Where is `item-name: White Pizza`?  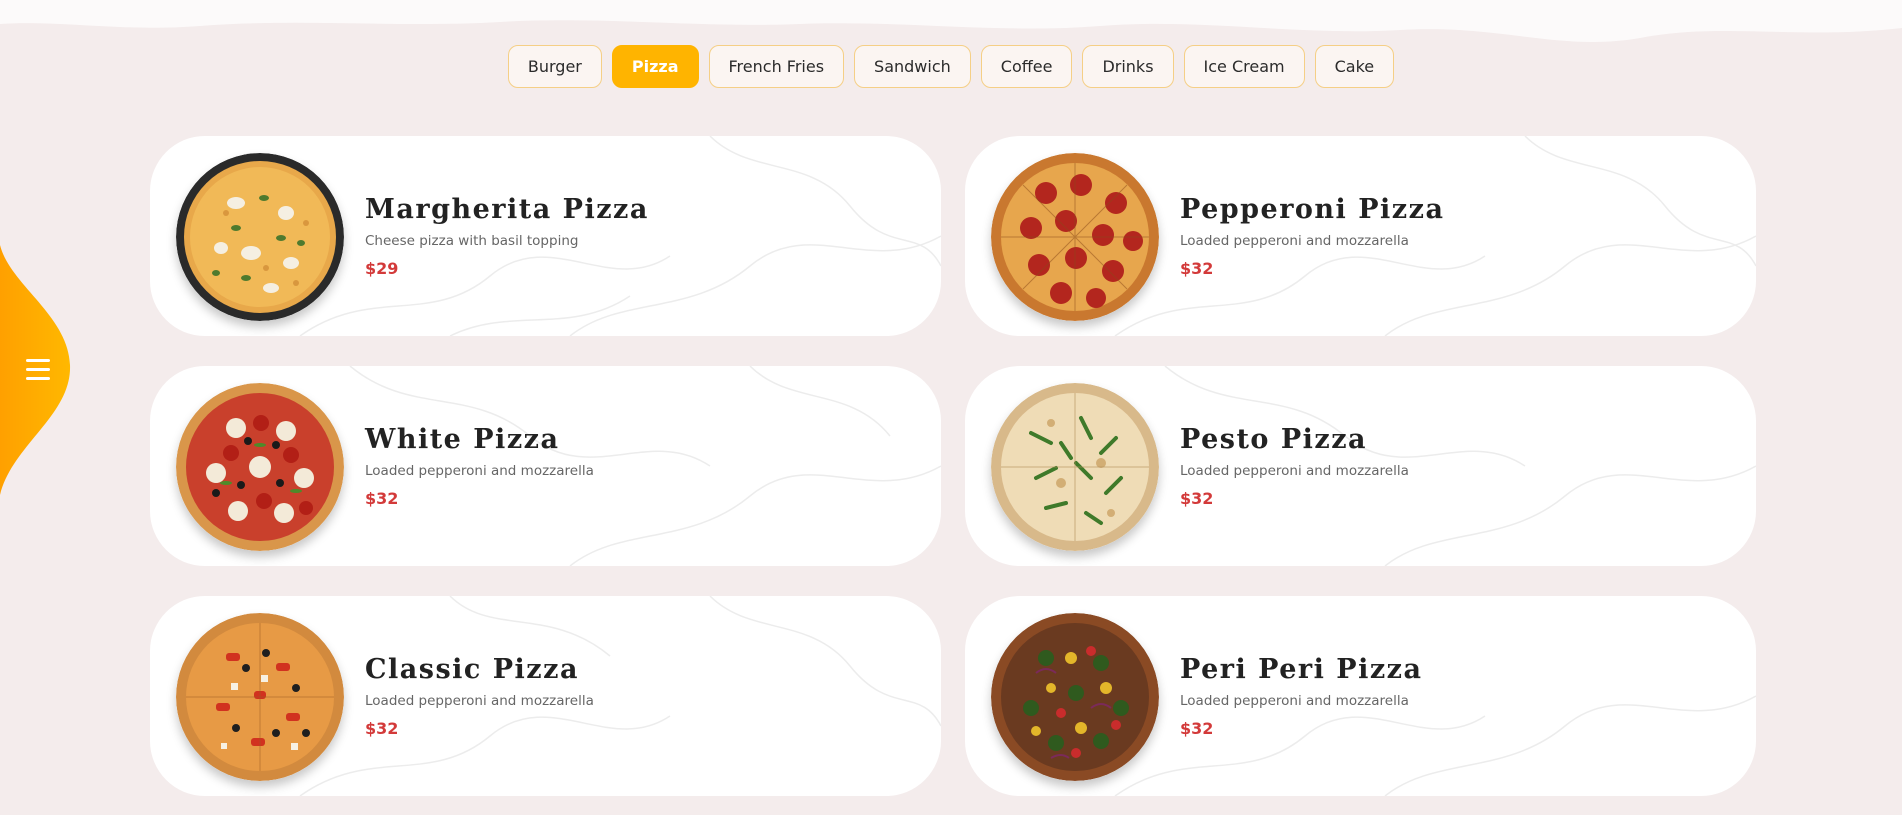
item-name: White Pizza is located at coordinates (462, 439).